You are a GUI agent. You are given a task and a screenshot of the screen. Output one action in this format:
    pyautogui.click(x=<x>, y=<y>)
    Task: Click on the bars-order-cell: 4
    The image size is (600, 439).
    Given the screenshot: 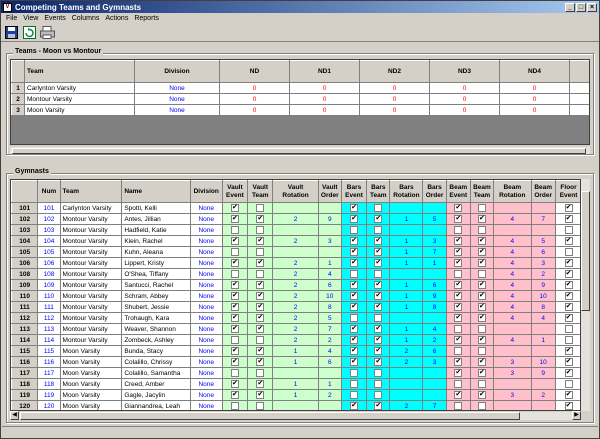 What is the action you would take?
    pyautogui.click(x=434, y=329)
    